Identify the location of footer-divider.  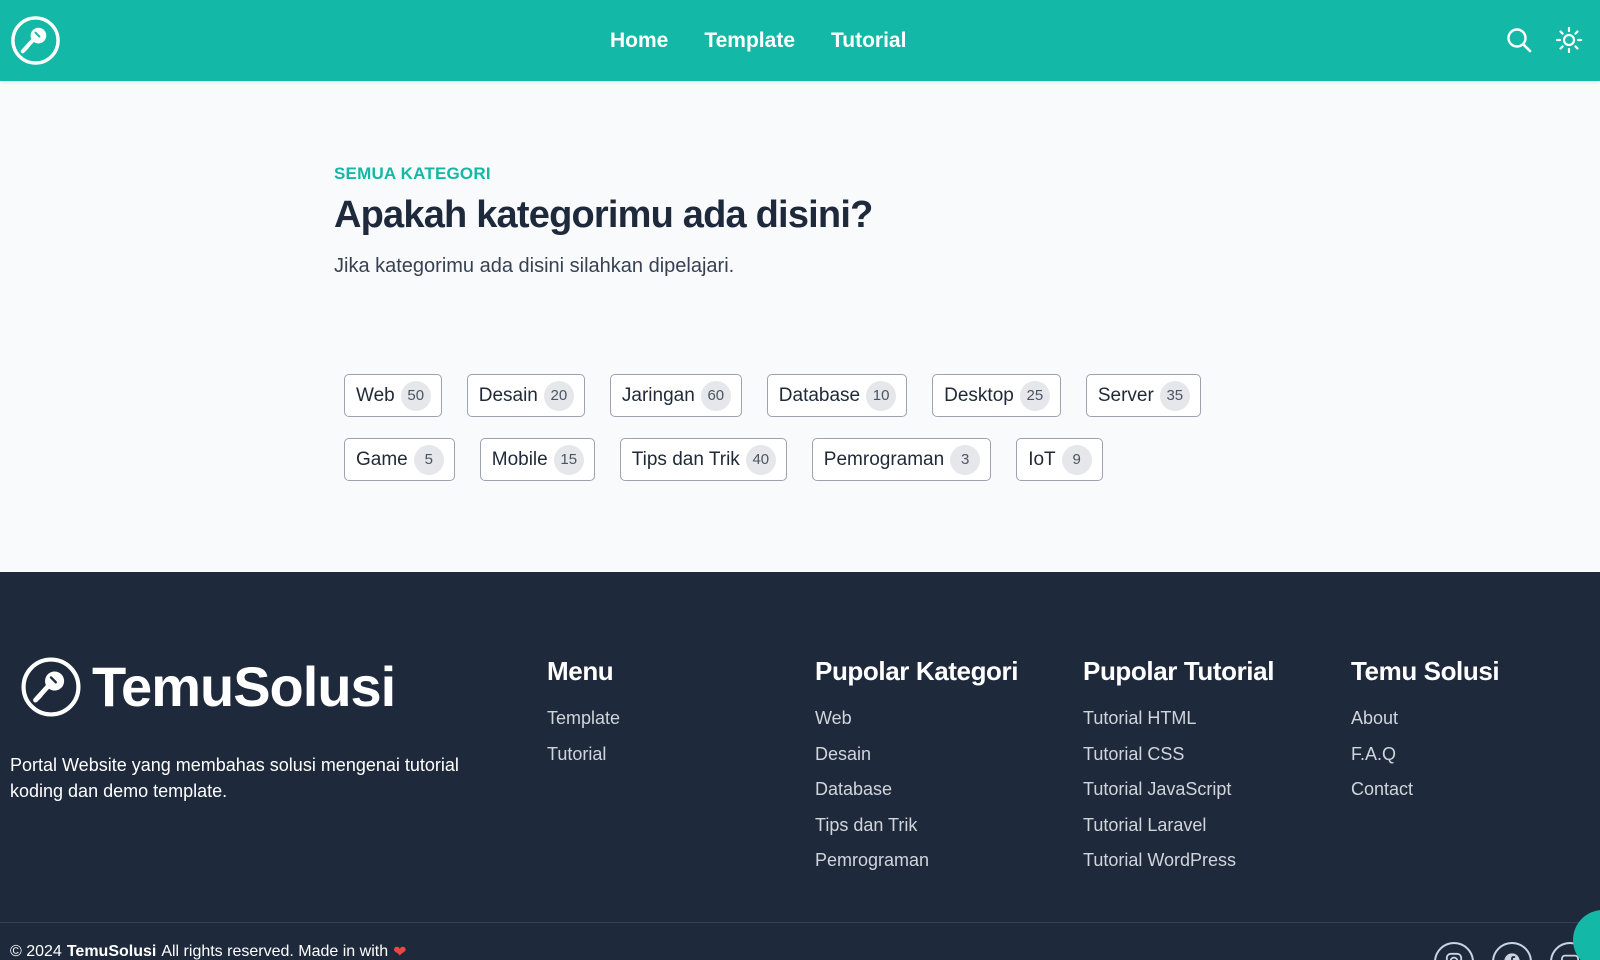
(800, 922).